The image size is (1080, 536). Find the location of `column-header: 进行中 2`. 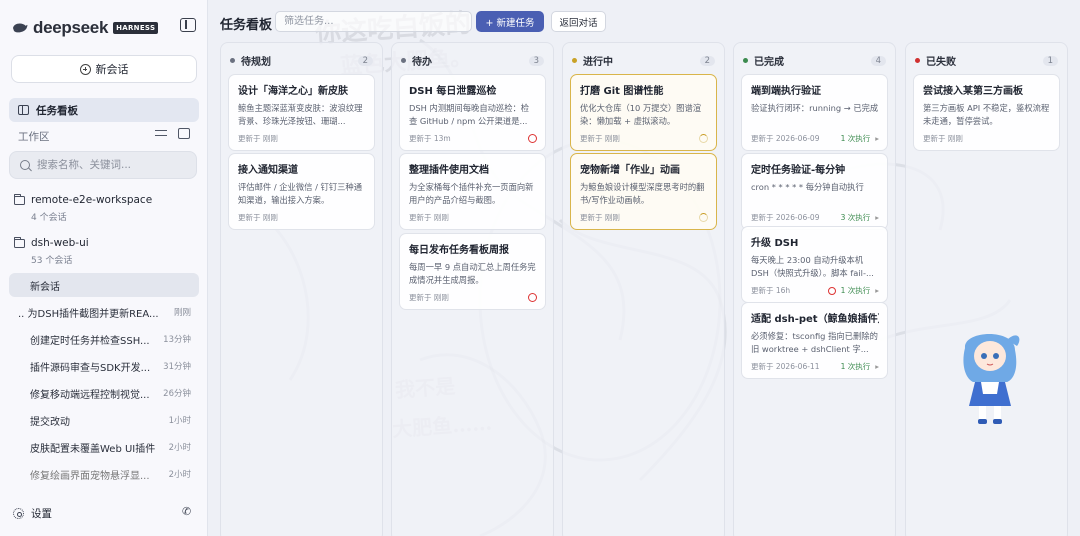

column-header: 进行中 2 is located at coordinates (643, 60).